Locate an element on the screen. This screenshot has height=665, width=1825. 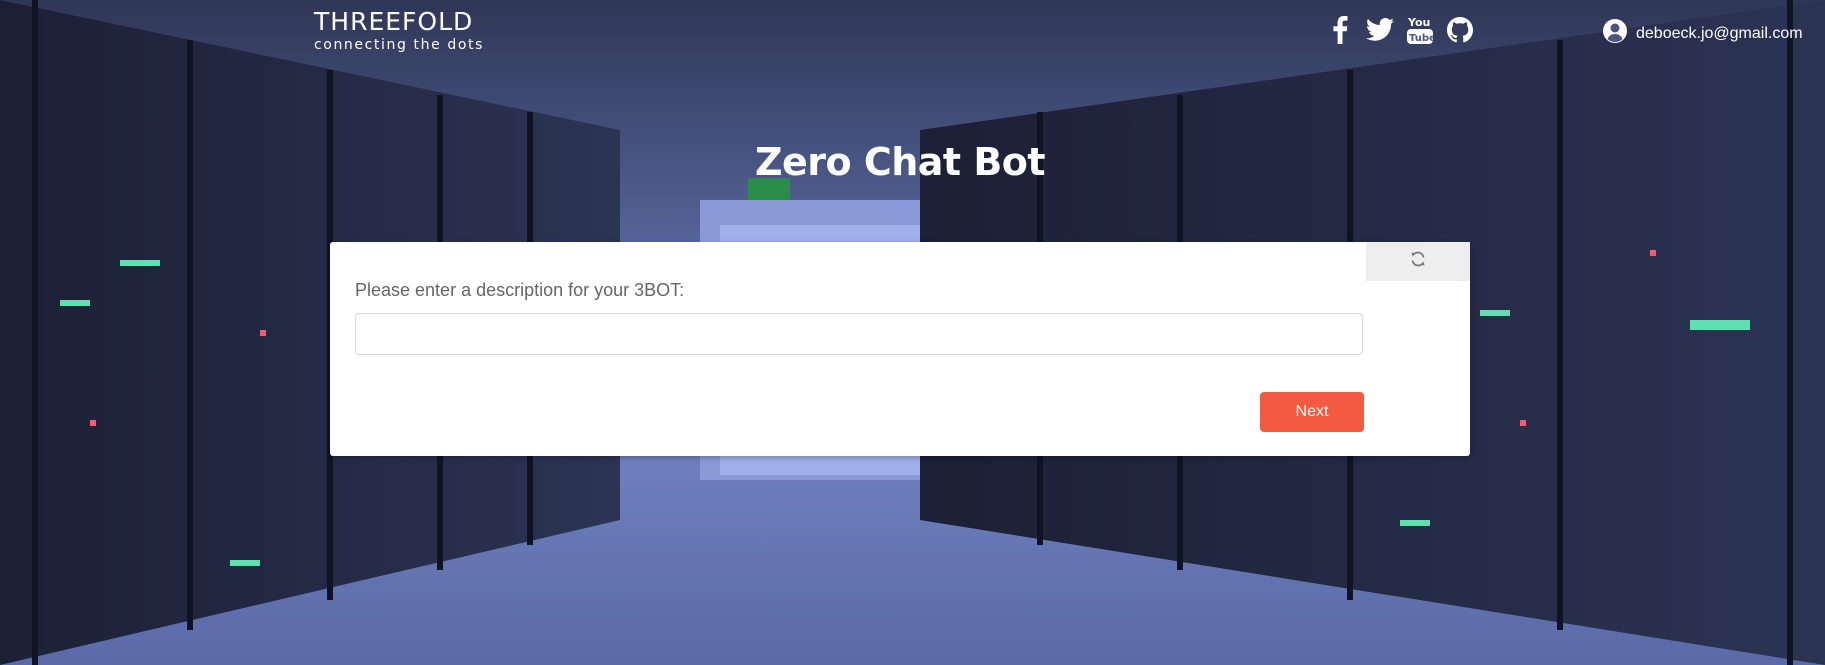
page-title: Zero Chat Bot is located at coordinates (900, 162).